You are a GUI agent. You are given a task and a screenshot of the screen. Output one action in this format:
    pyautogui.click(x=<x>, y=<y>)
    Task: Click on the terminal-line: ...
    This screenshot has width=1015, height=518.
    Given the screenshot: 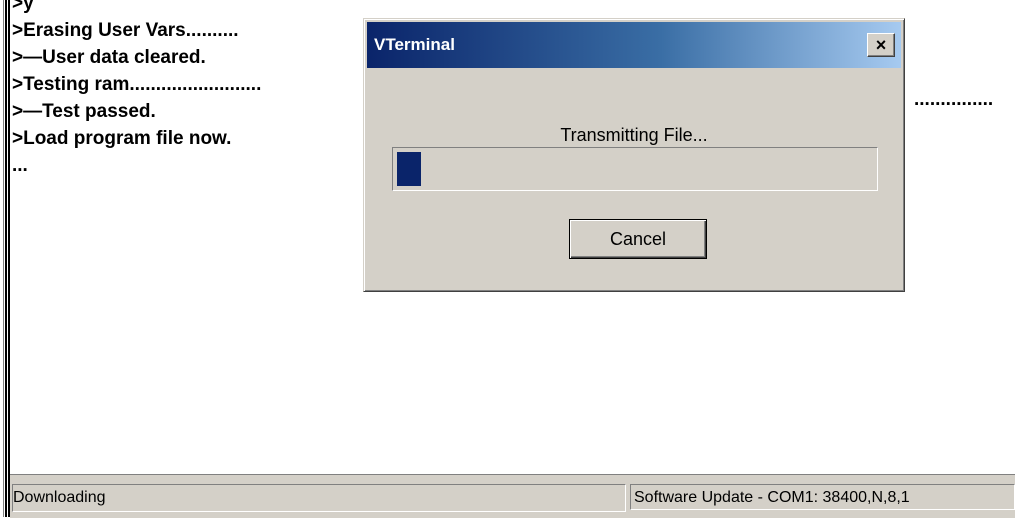 What is the action you would take?
    pyautogui.click(x=20, y=165)
    